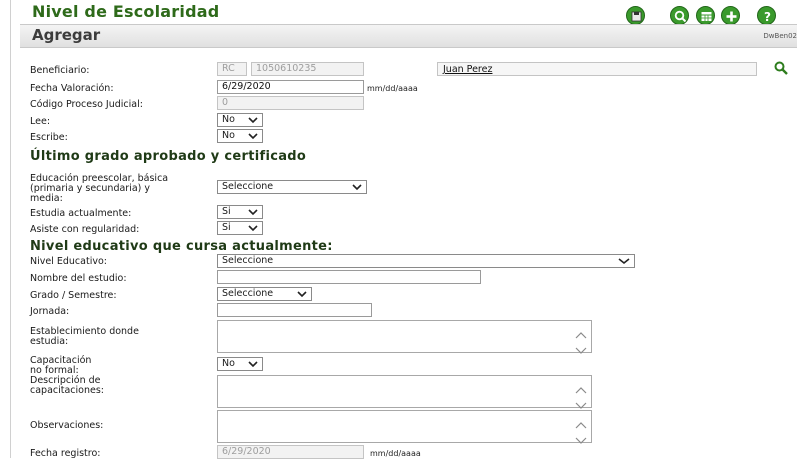 The height and width of the screenshot is (459, 797). What do you see at coordinates (349, 277) in the screenshot?
I see `nombre-estudio-input` at bounding box center [349, 277].